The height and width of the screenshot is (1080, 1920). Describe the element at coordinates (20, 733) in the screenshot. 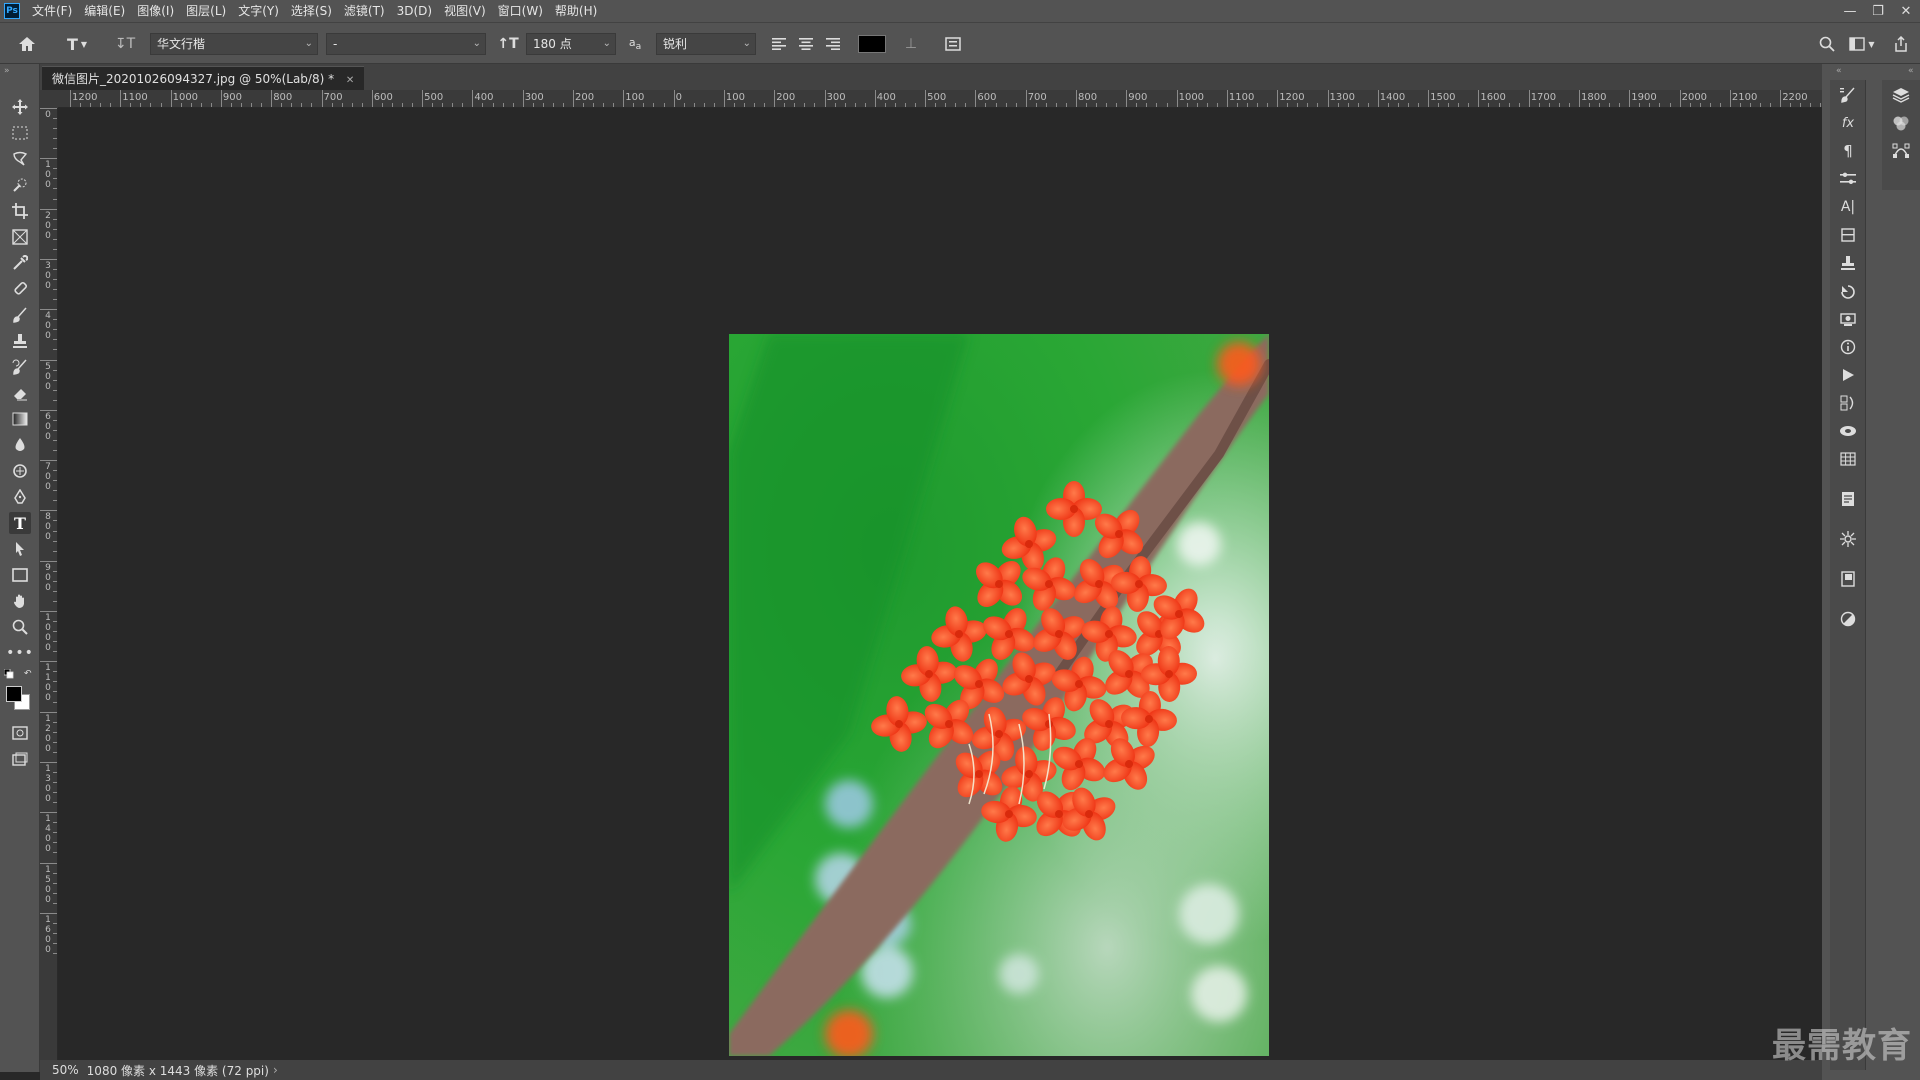

I see `quick-mask-icon` at that location.